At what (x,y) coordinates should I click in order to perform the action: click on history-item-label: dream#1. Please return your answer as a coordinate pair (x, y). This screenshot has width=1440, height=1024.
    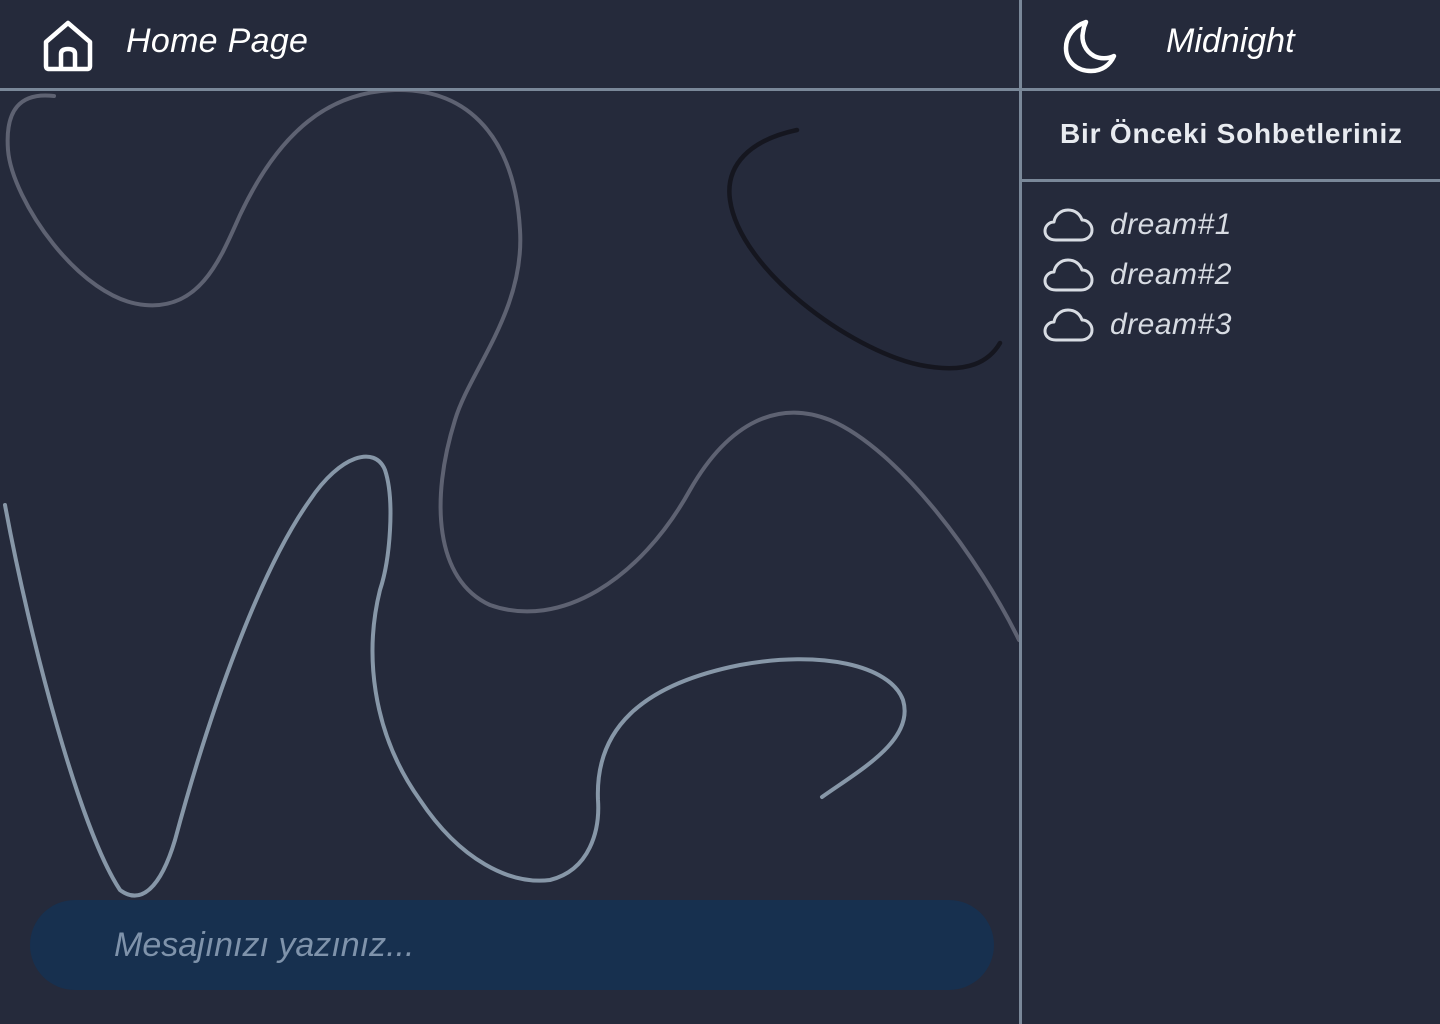
    Looking at the image, I should click on (1171, 224).